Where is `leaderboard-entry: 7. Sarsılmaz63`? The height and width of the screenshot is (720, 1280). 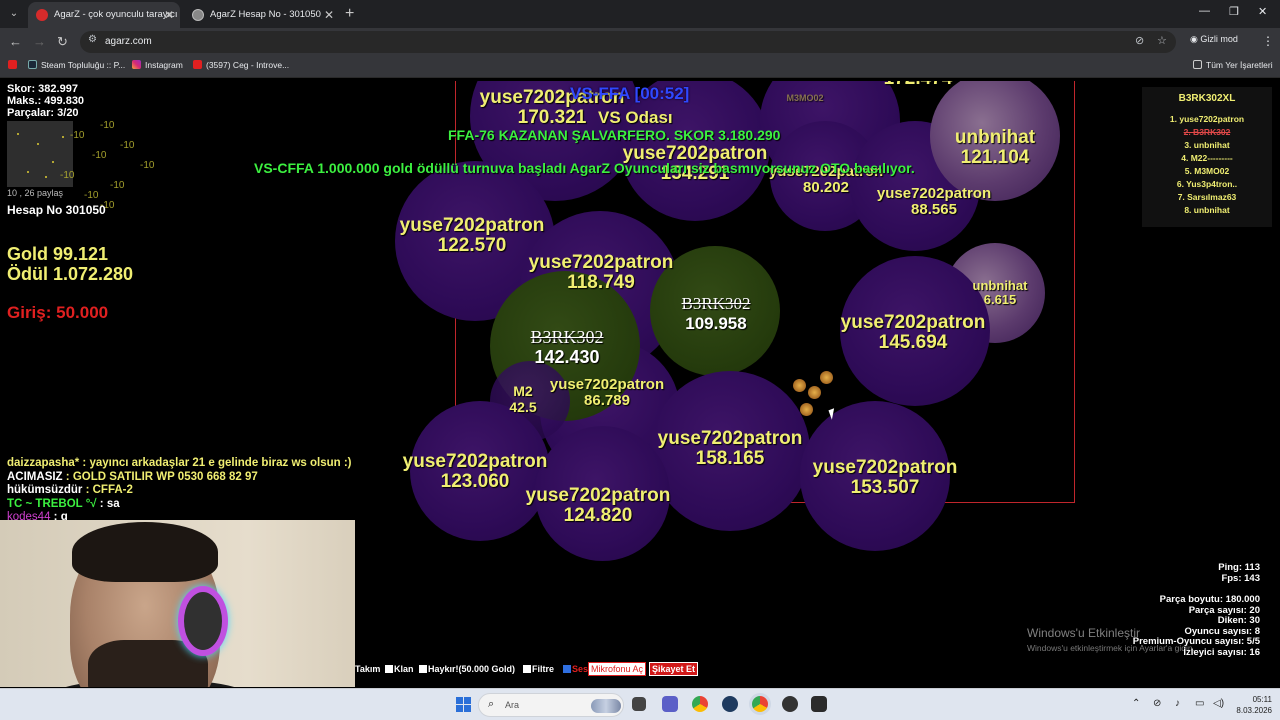 leaderboard-entry: 7. Sarsılmaz63 is located at coordinates (1207, 197).